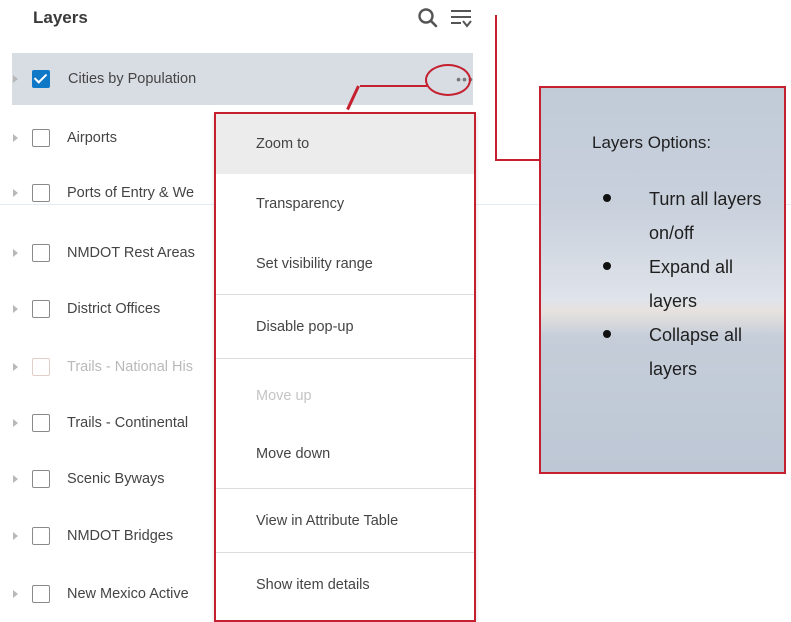  What do you see at coordinates (461, 19) in the screenshot?
I see `filter-icon` at bounding box center [461, 19].